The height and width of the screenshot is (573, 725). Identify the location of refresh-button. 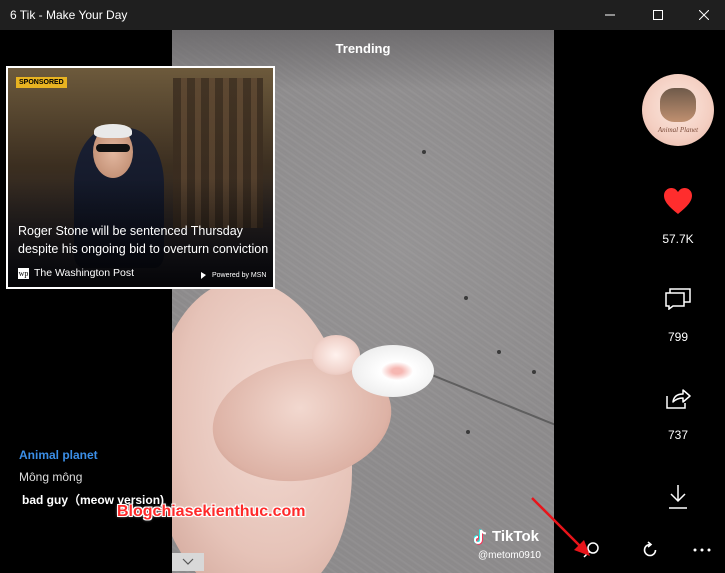
(650, 550).